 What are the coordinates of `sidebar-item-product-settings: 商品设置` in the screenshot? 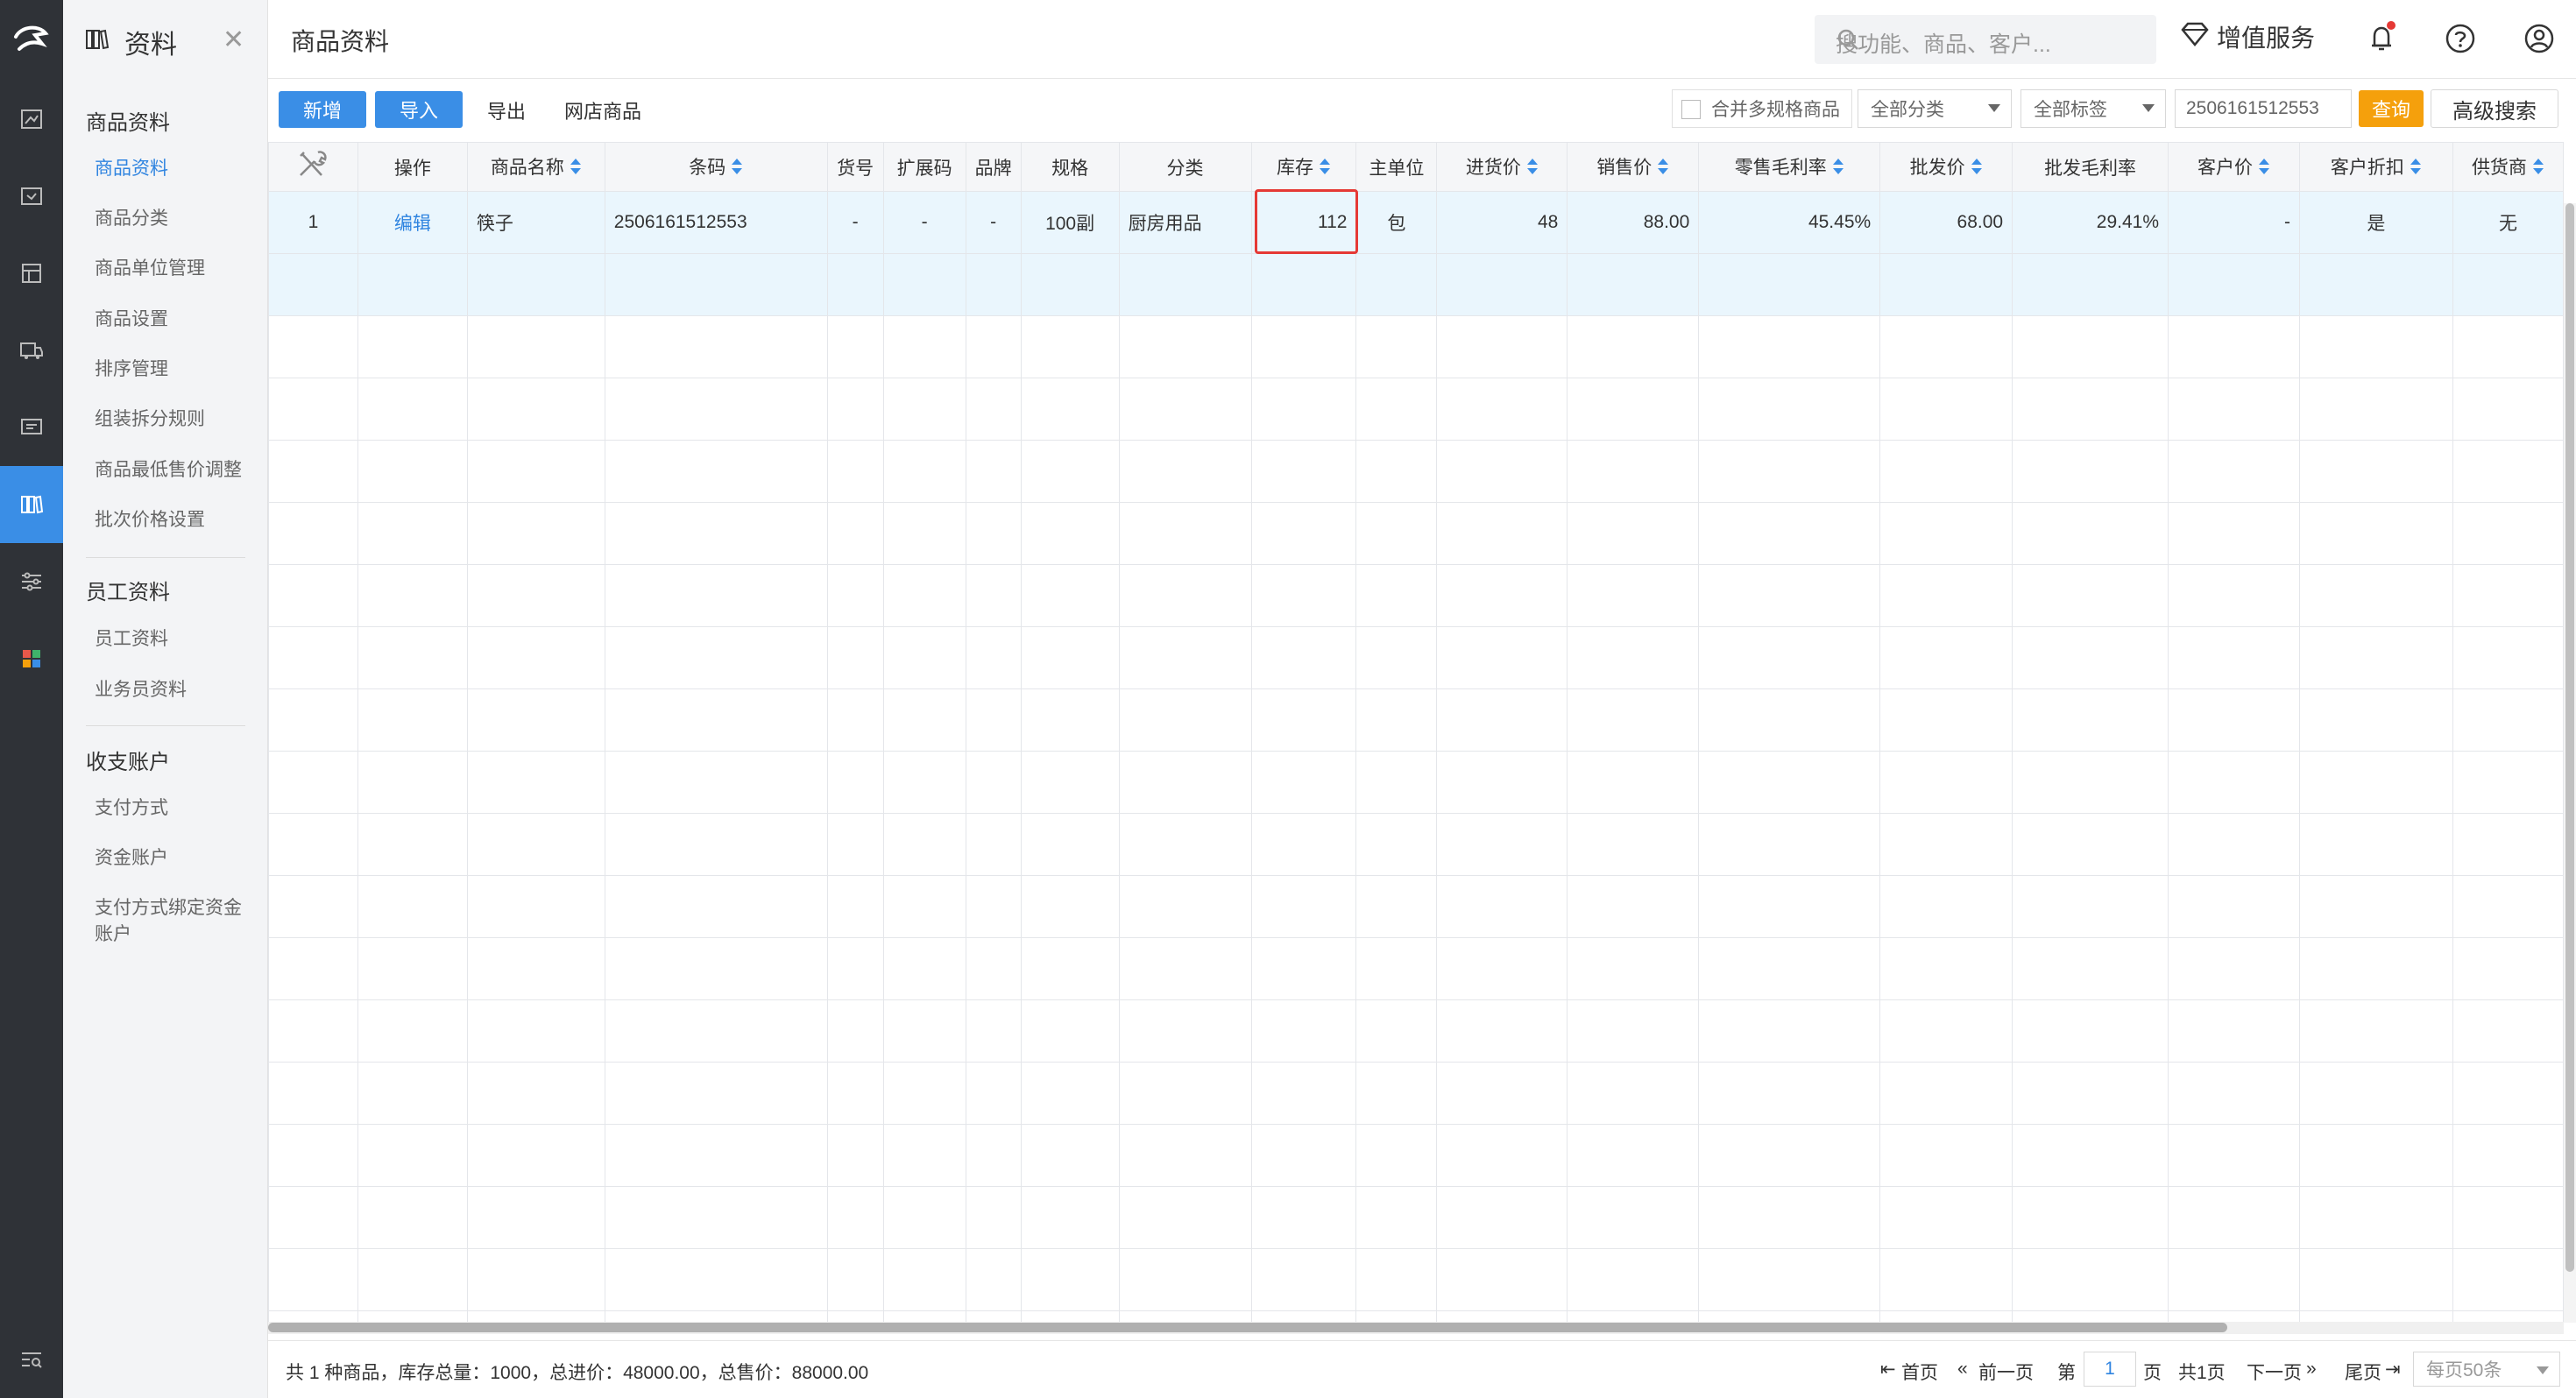 It's located at (178, 320).